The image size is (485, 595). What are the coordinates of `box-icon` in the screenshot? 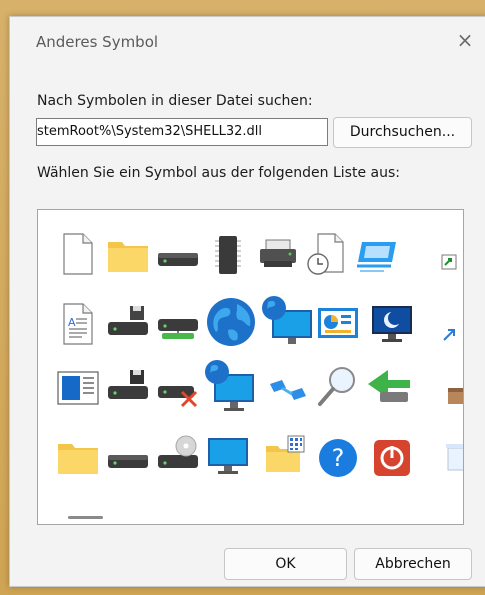 It's located at (453, 396).